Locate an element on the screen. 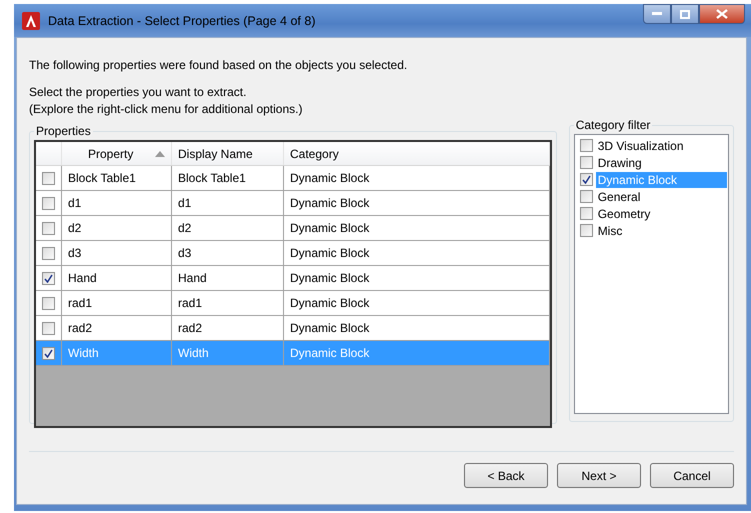  column-header: Display Name is located at coordinates (228, 153).